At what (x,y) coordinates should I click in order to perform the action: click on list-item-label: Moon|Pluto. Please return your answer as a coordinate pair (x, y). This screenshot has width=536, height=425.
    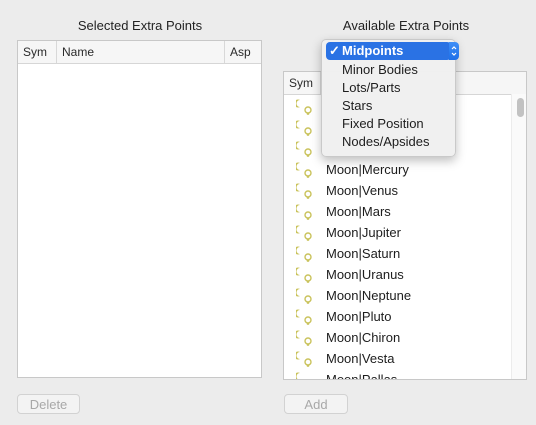
    Looking at the image, I should click on (359, 316).